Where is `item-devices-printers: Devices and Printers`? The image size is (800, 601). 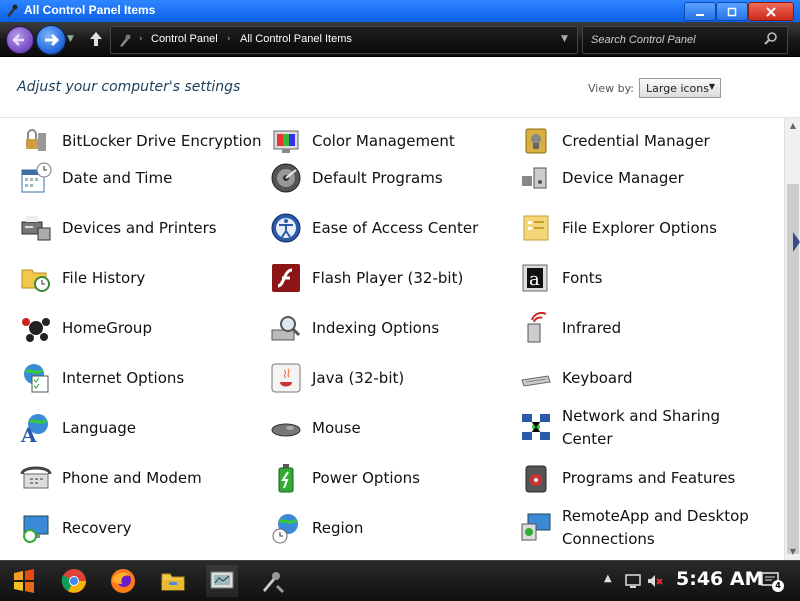 item-devices-printers: Devices and Printers is located at coordinates (140, 228).